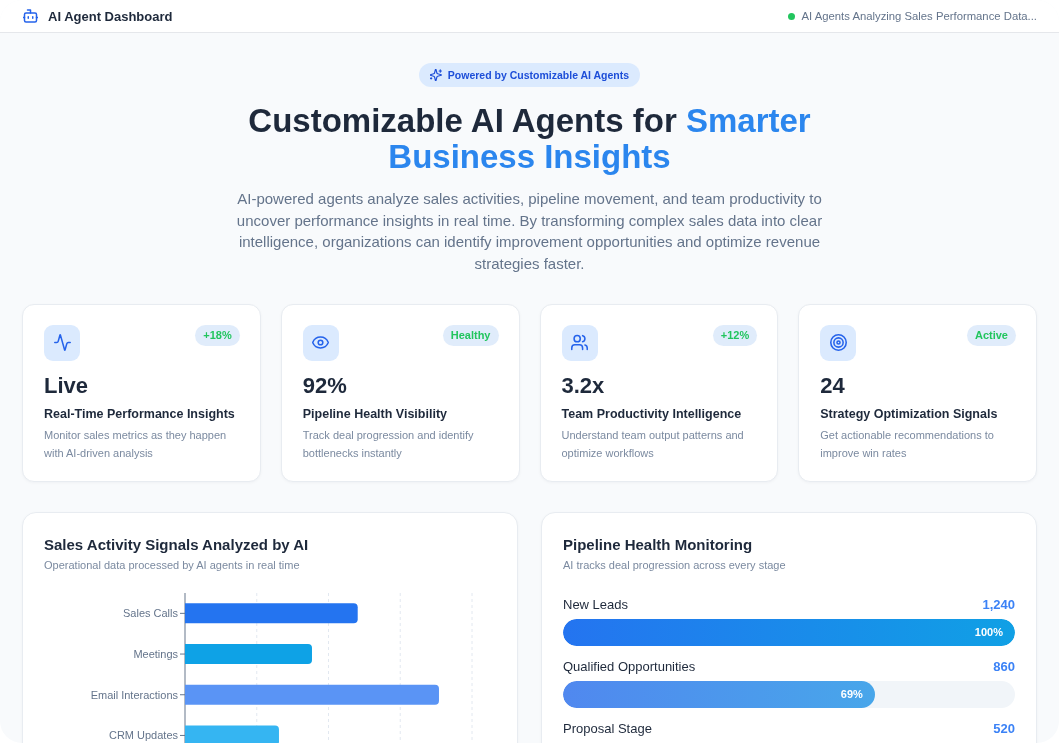 The height and width of the screenshot is (743, 1059). Describe the element at coordinates (325, 385) in the screenshot. I see `metric-value: 92%` at that location.